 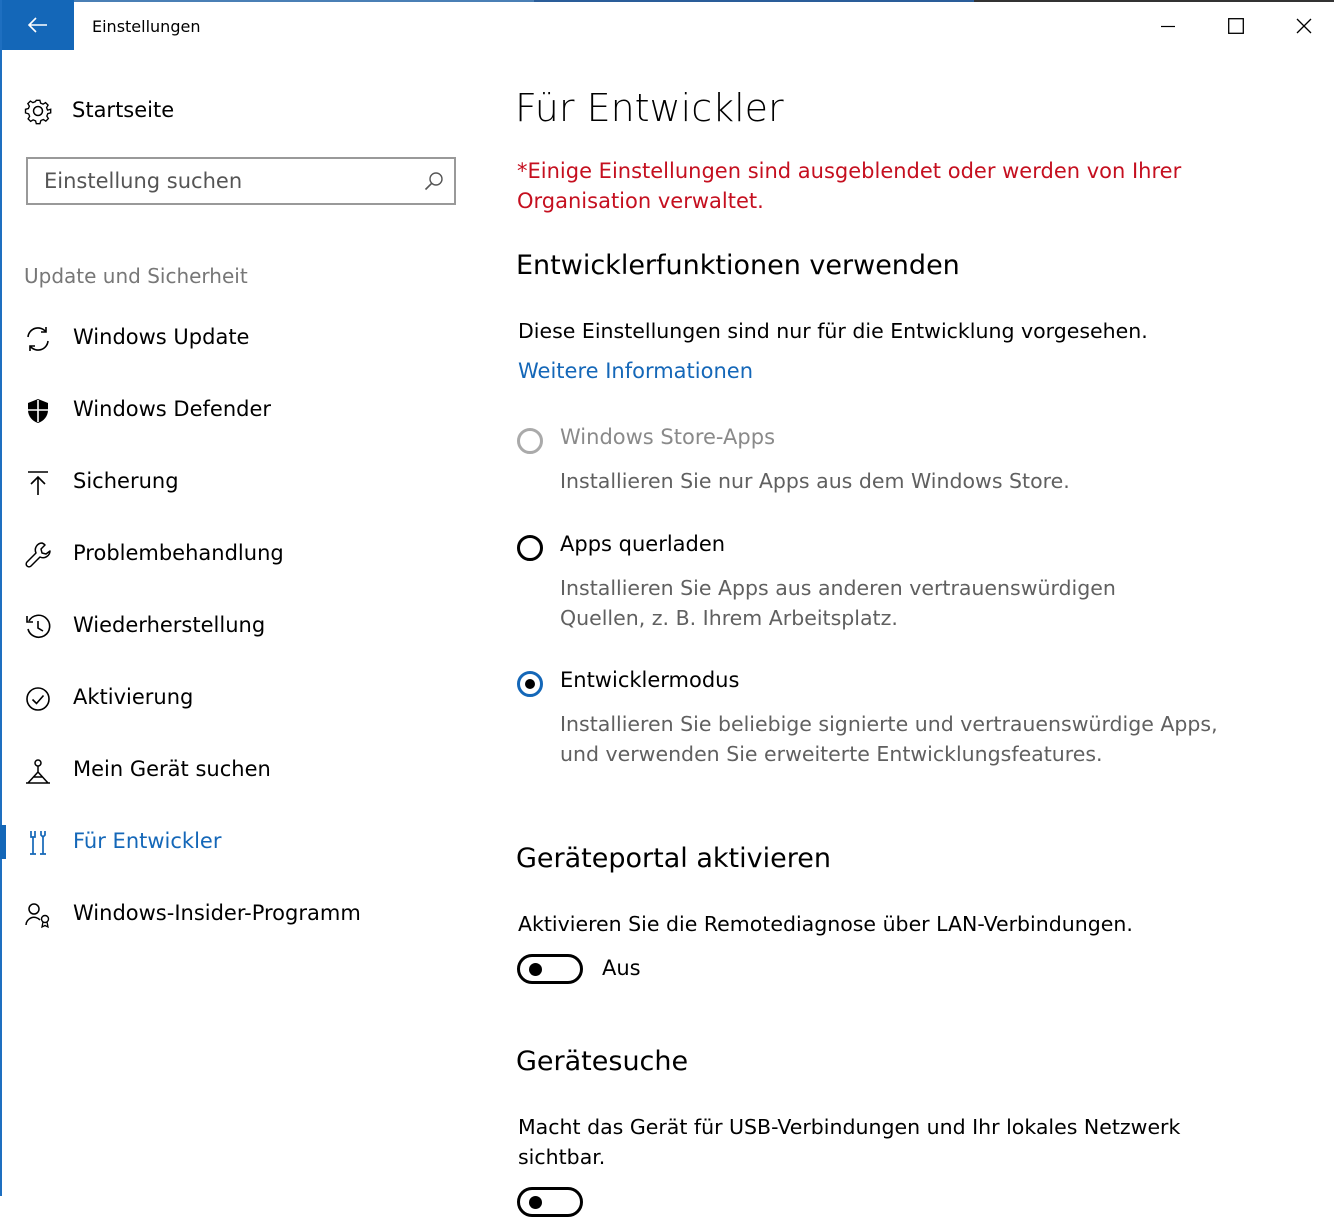 I want to click on search-icon, so click(x=434, y=181).